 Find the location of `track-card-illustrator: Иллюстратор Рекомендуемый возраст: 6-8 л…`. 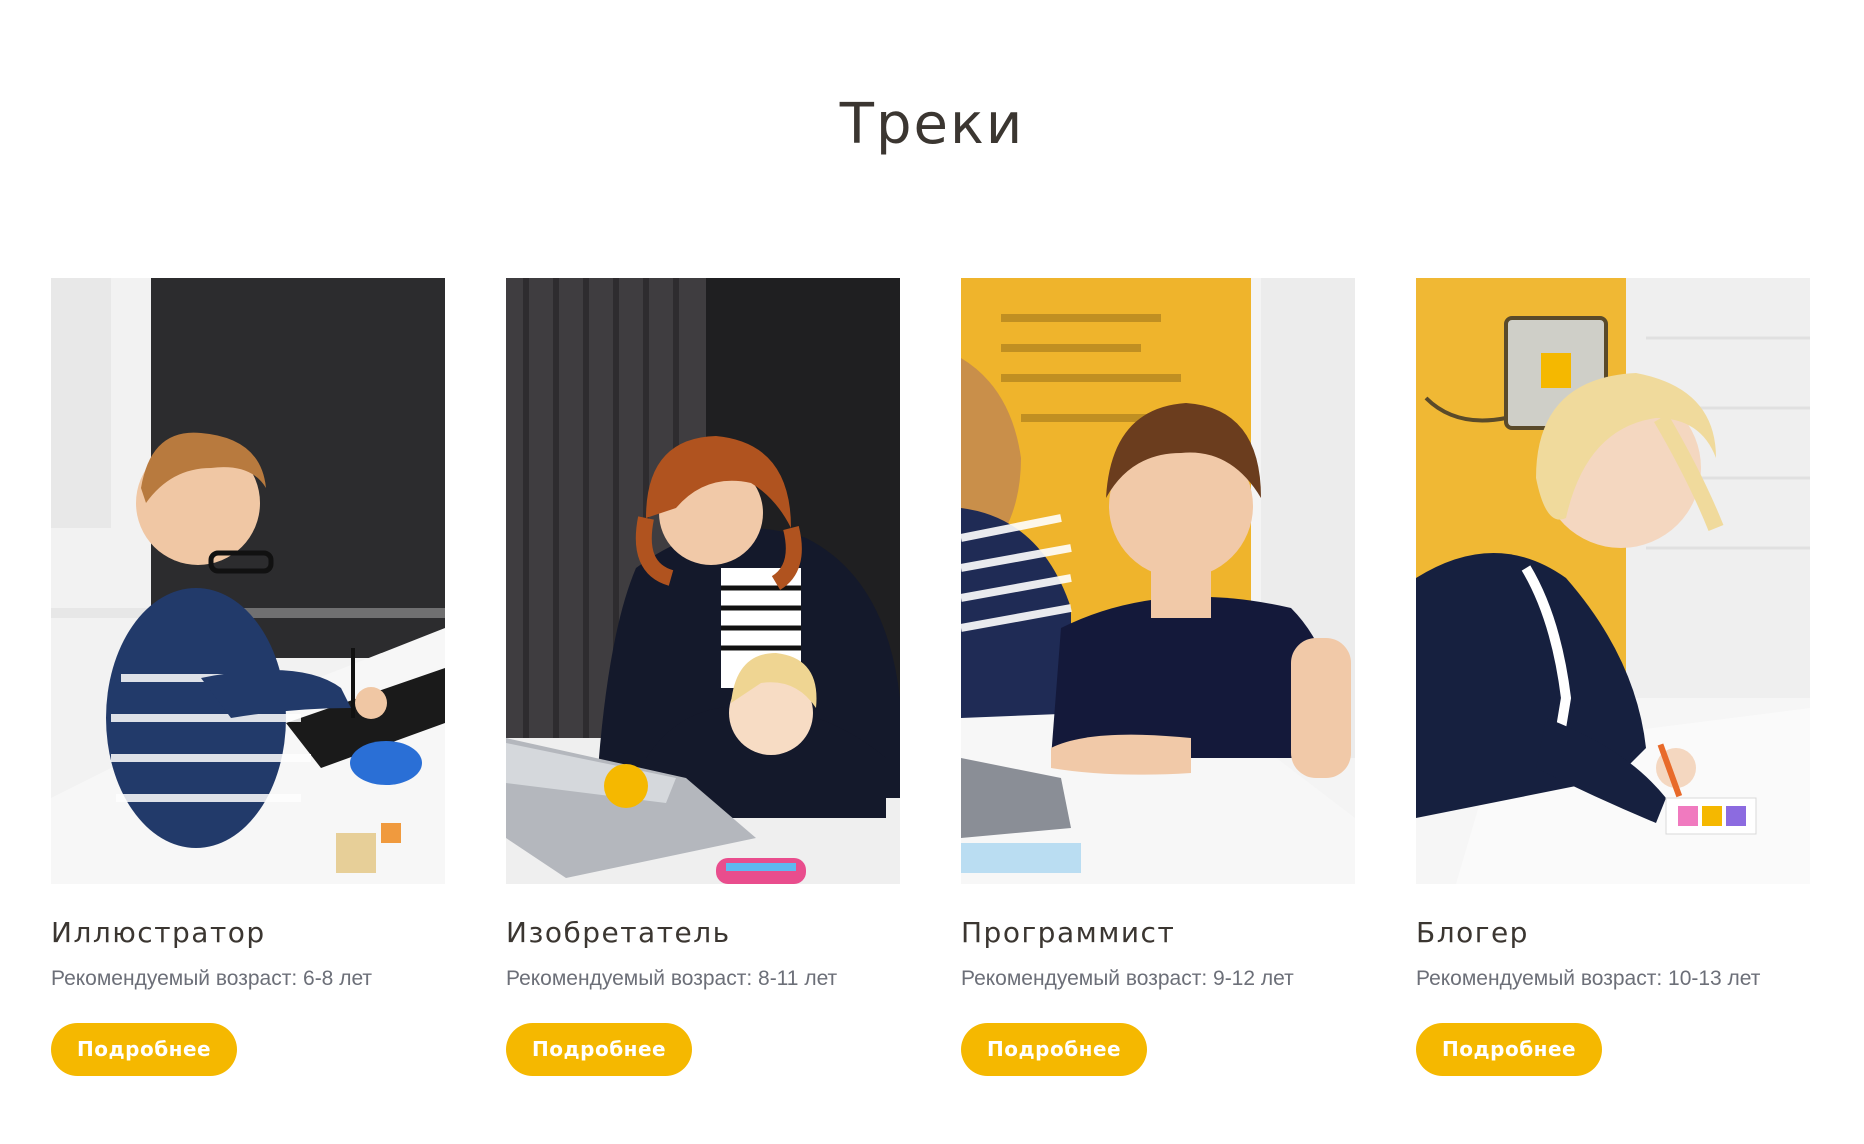

track-card-illustrator: Иллюстратор Рекомендуемый возраст: 6-8 л… is located at coordinates (248, 677).